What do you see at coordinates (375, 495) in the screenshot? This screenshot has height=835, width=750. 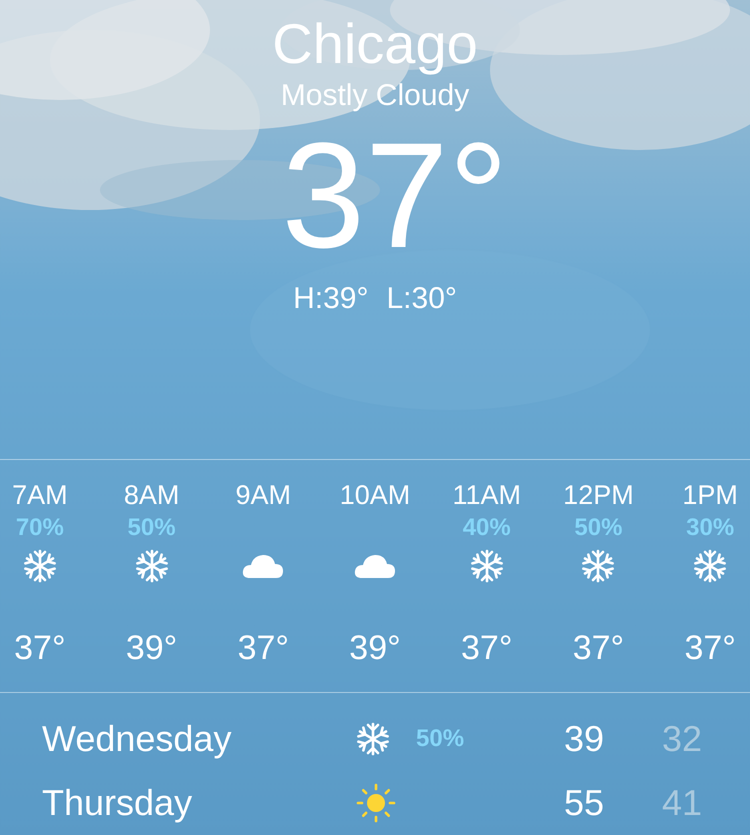 I see `hour-label: 10AM` at bounding box center [375, 495].